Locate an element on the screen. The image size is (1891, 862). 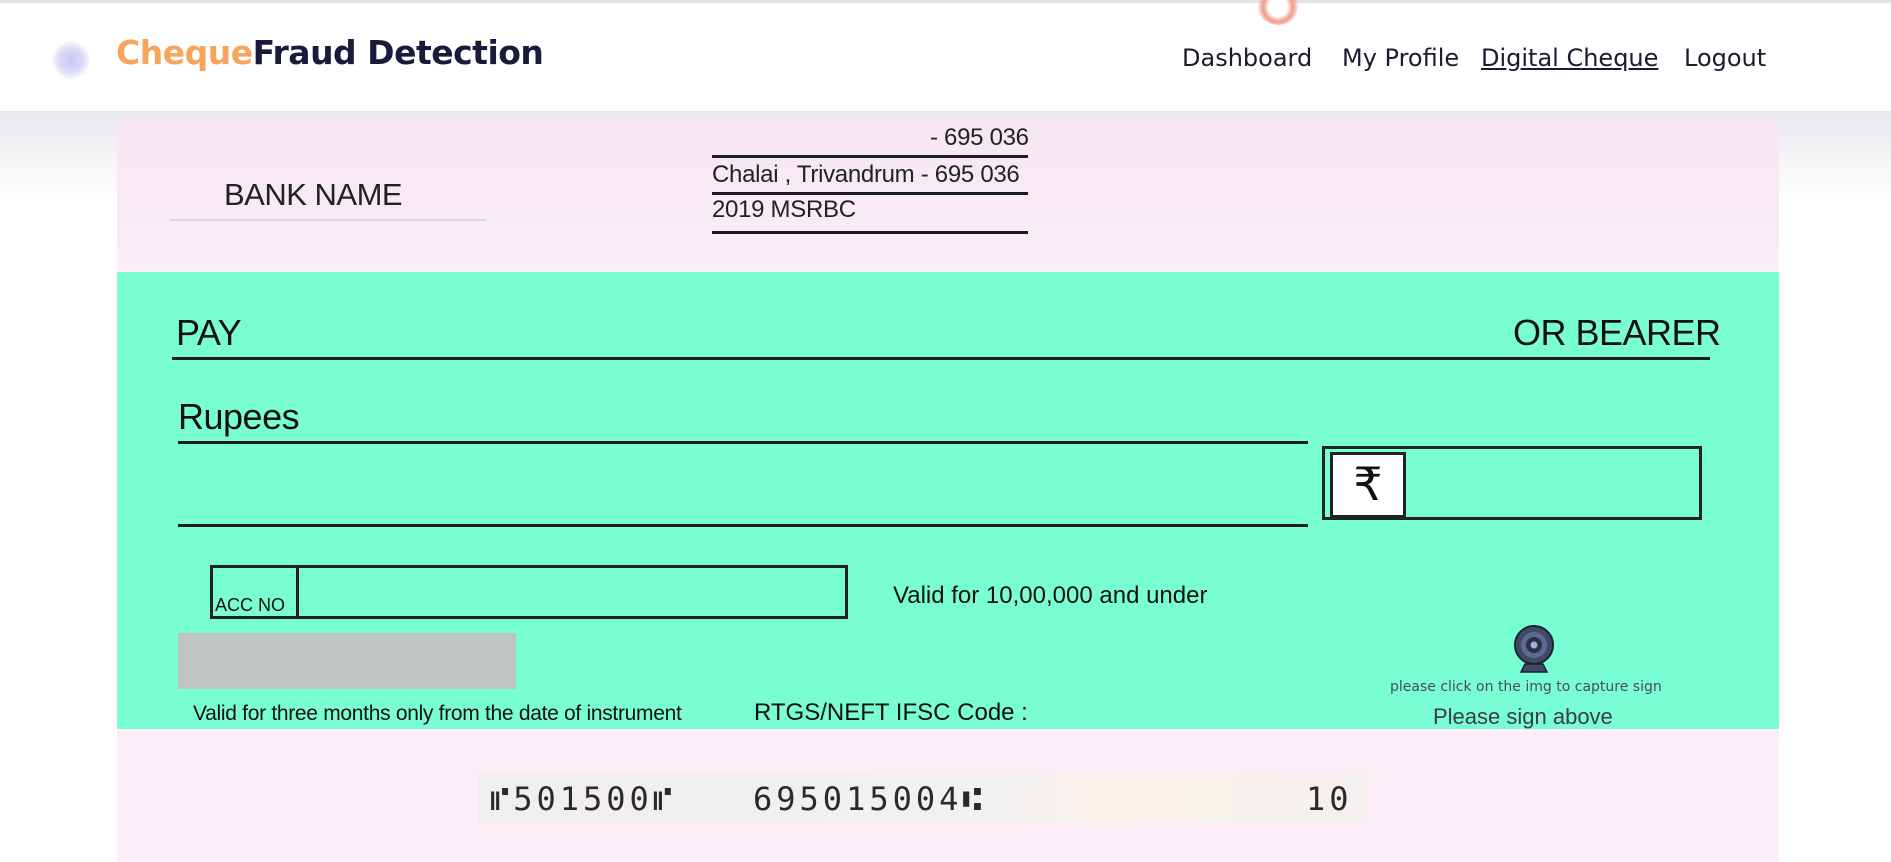
nav-my-profile: My Profile is located at coordinates (1400, 58).